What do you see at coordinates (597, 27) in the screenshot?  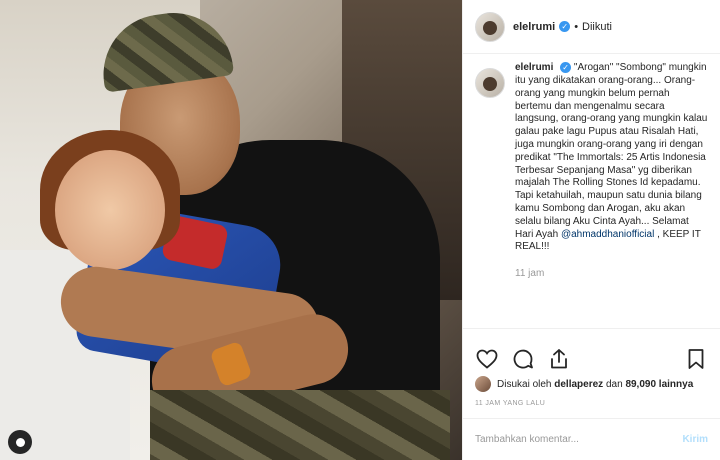 I see `follow-status: Diikuti` at bounding box center [597, 27].